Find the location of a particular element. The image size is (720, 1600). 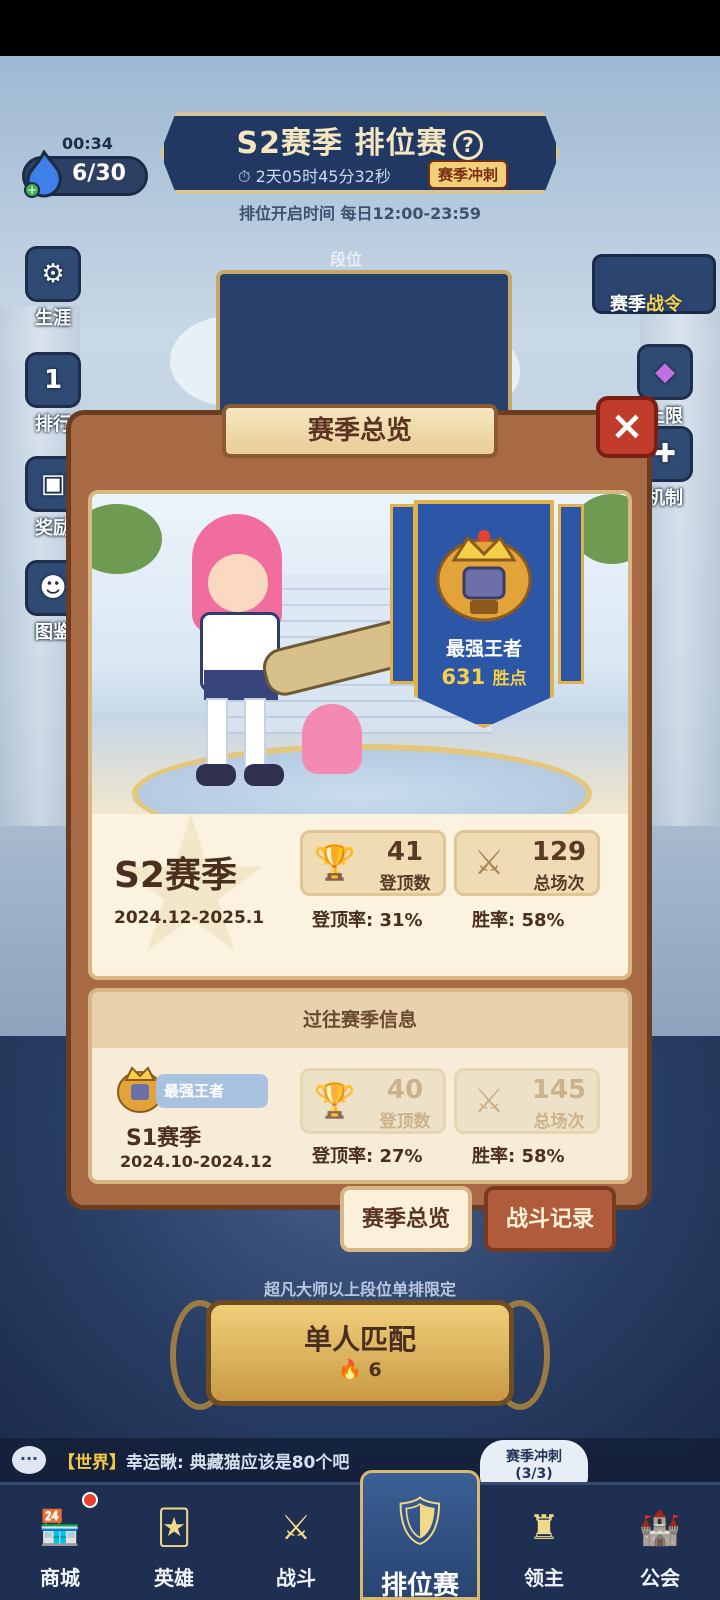

season-title-row: S2赛季 排位赛? is located at coordinates (360, 140).